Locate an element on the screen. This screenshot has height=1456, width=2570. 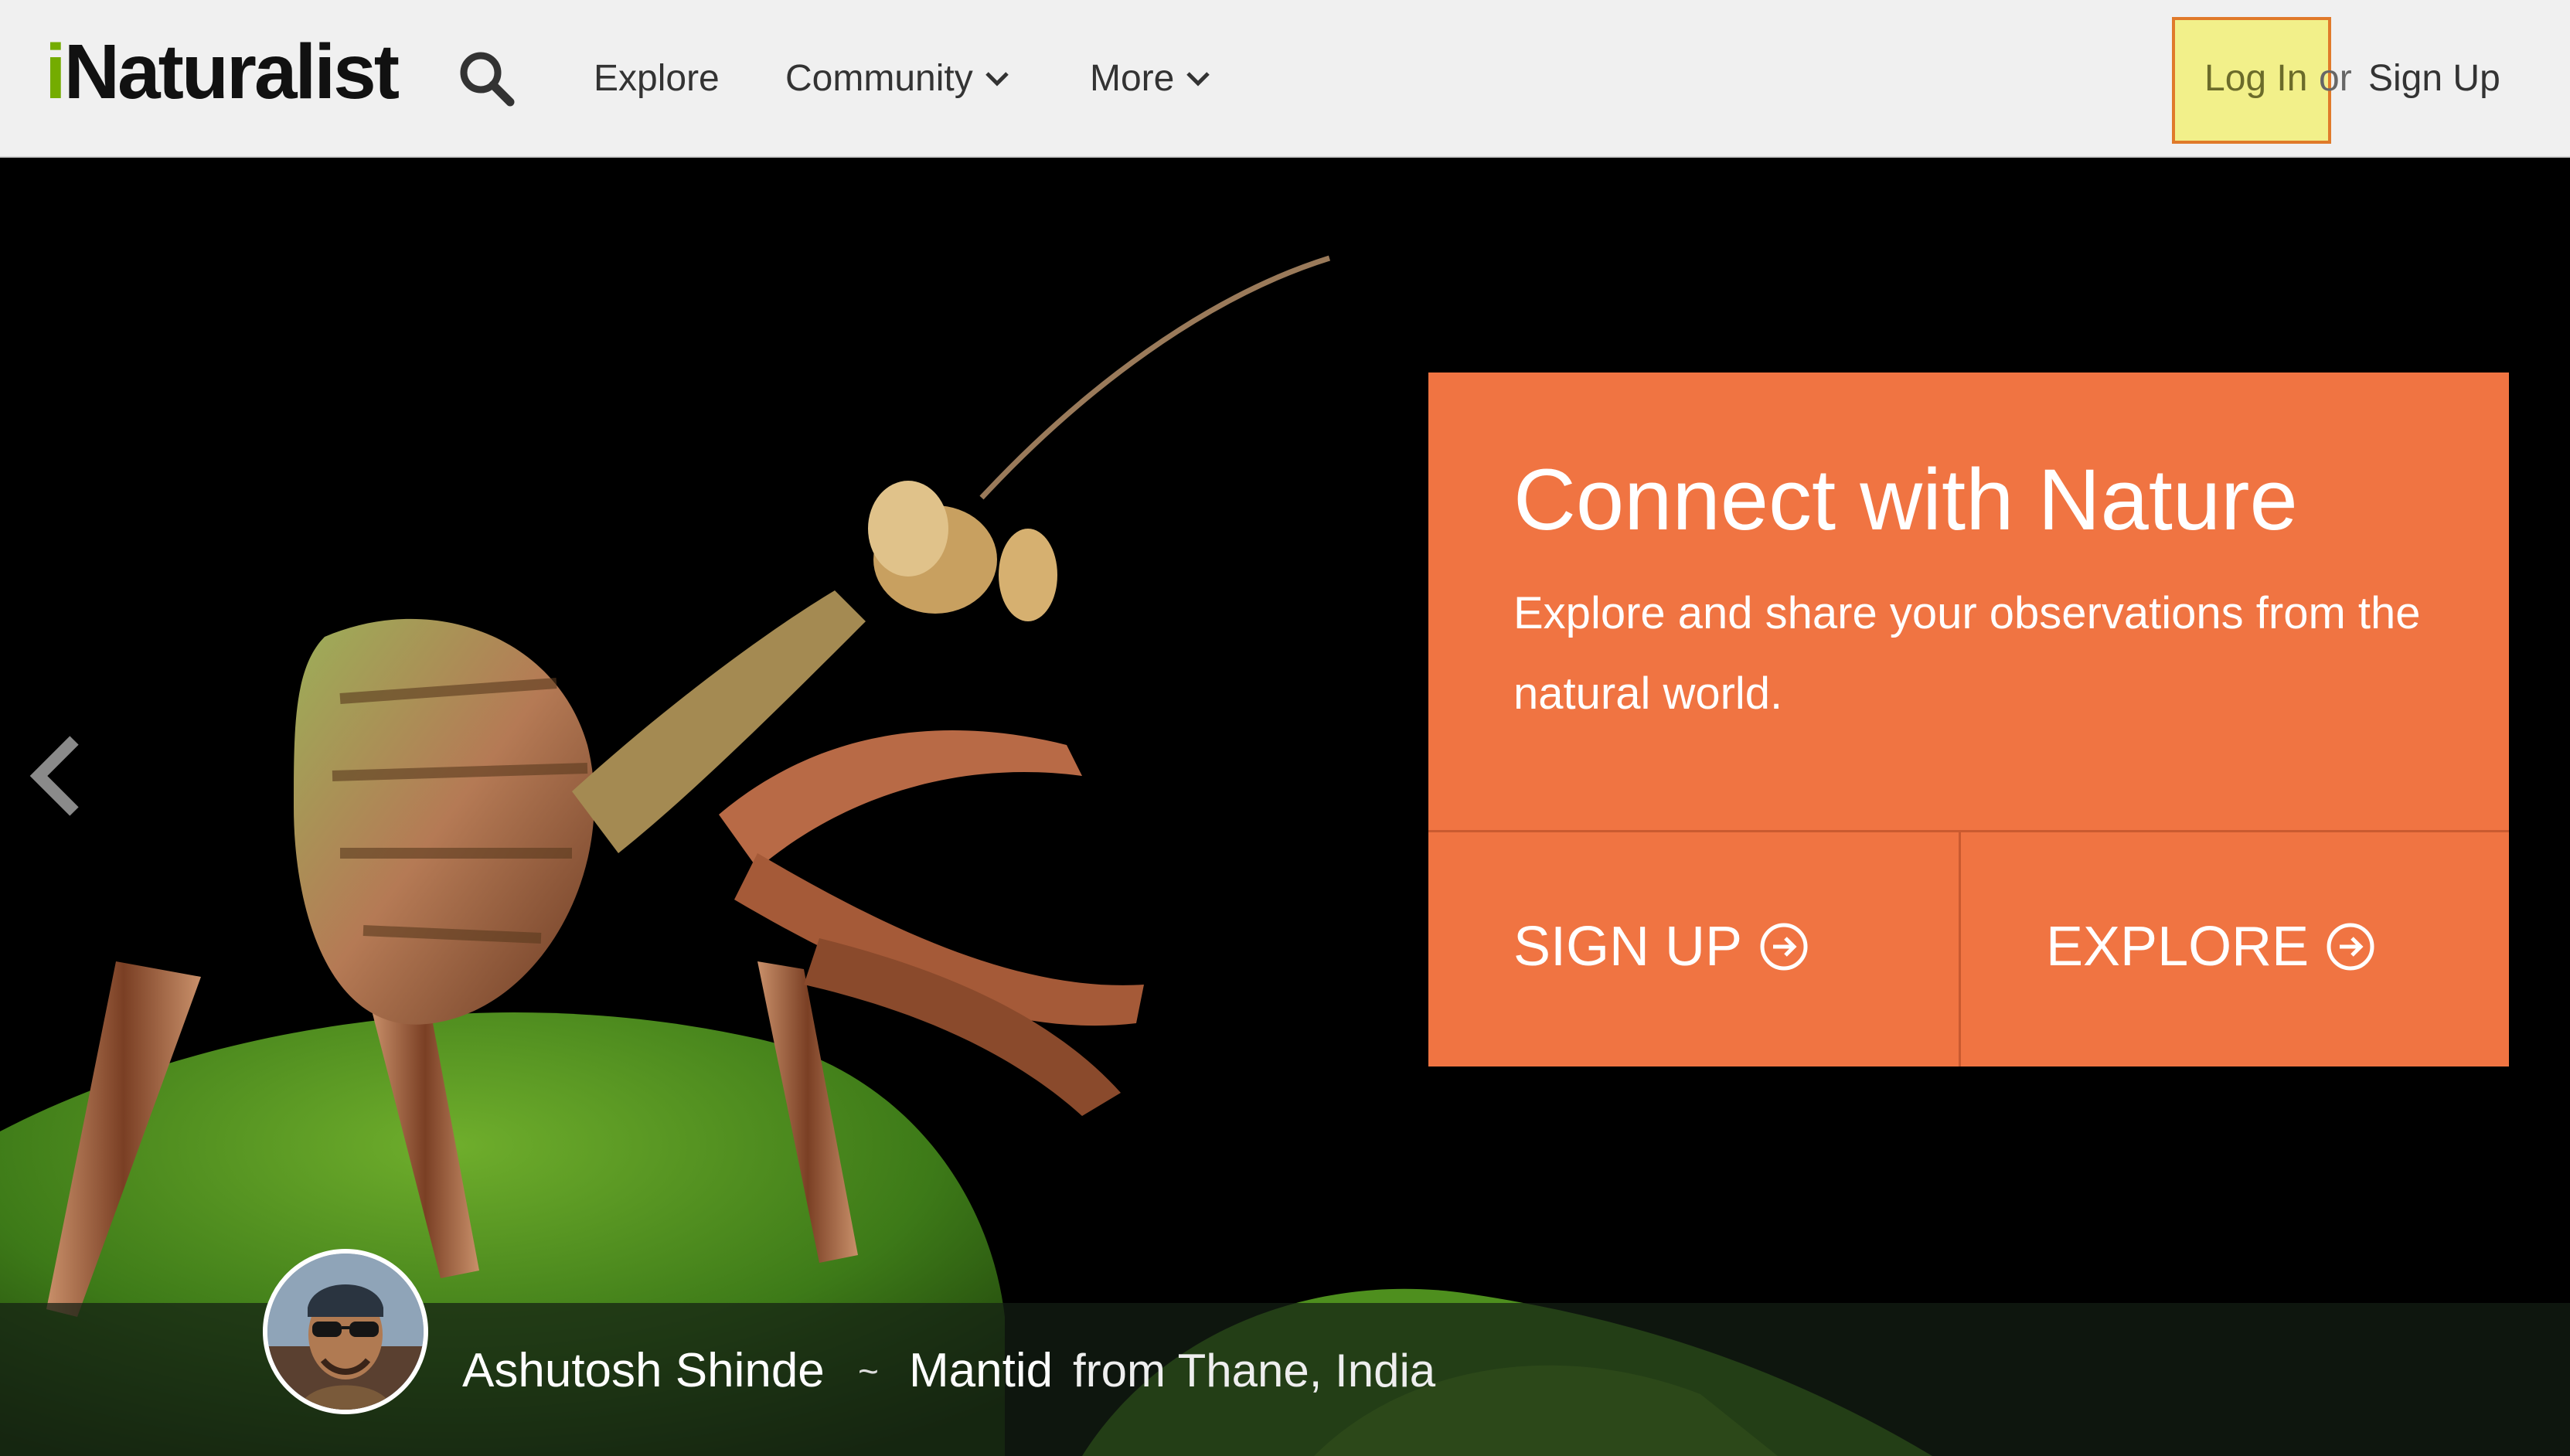
nav-community-label: Community is located at coordinates (879, 79).